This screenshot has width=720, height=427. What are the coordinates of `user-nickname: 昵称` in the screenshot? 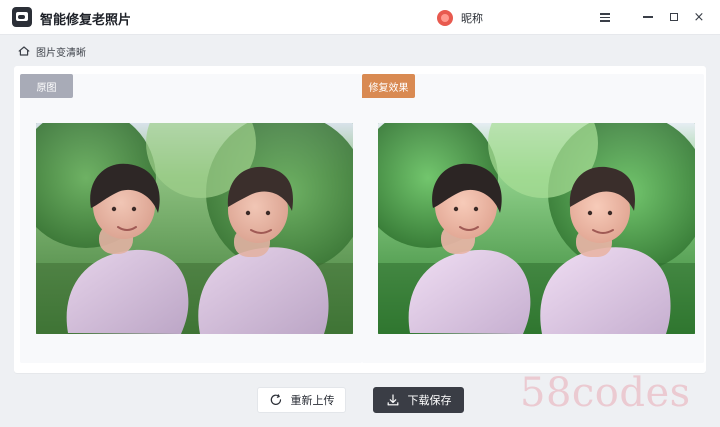 It's located at (472, 18).